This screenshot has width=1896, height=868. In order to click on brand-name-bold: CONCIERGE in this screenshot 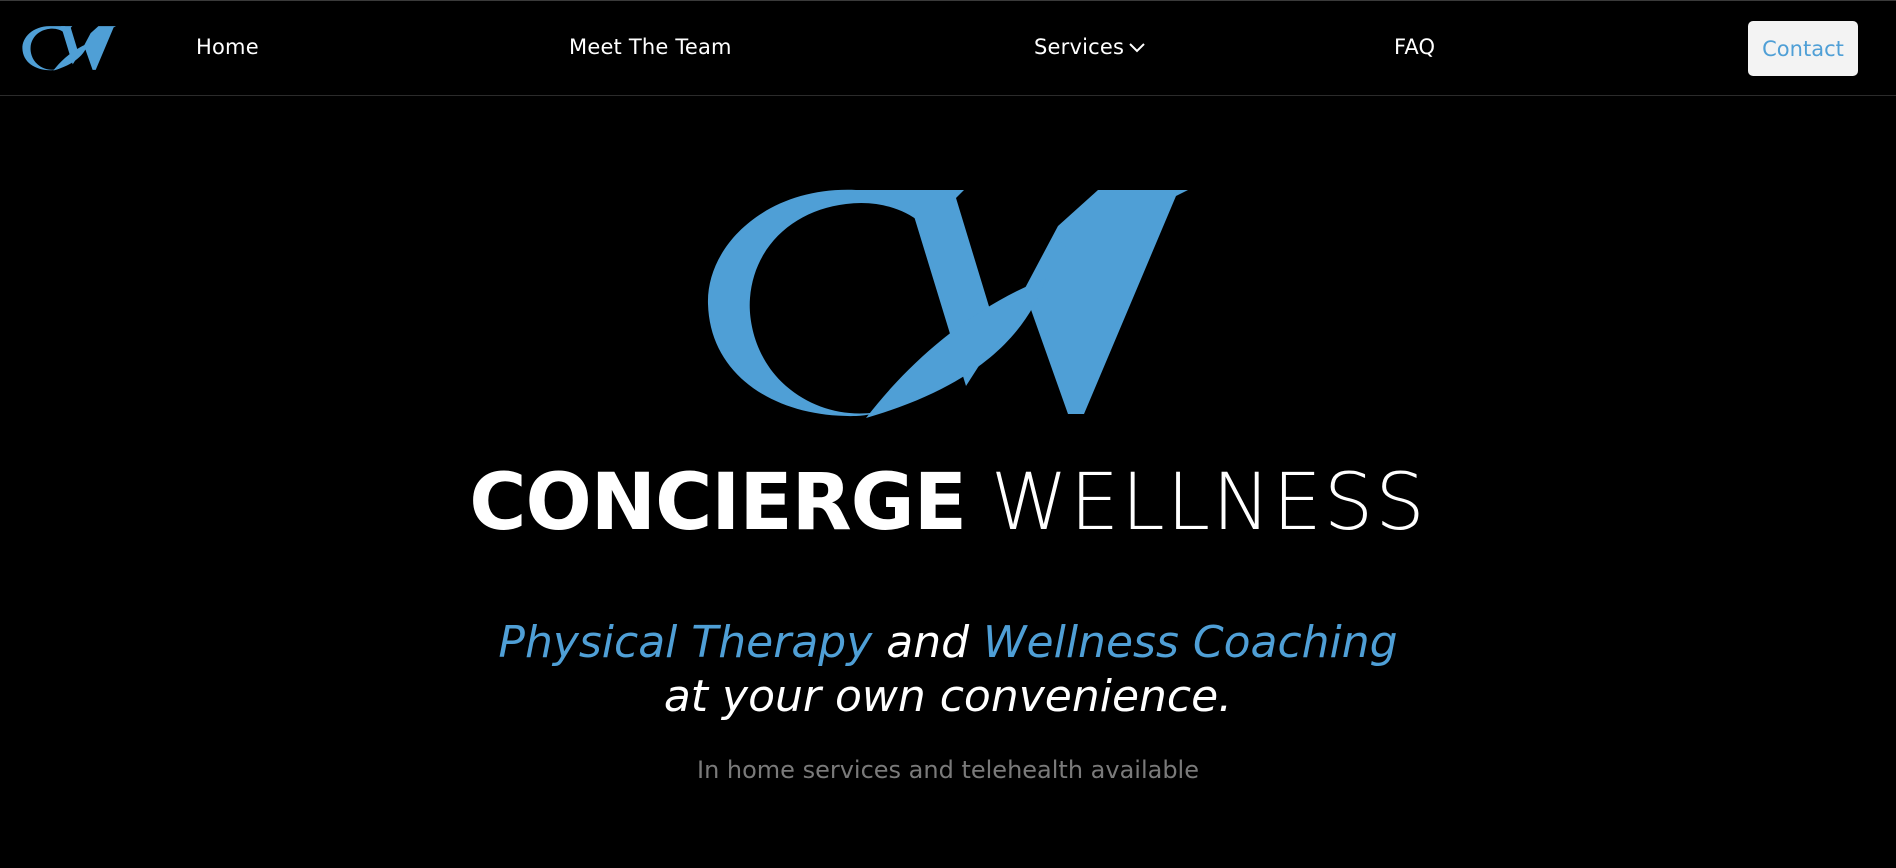, I will do `click(718, 503)`.